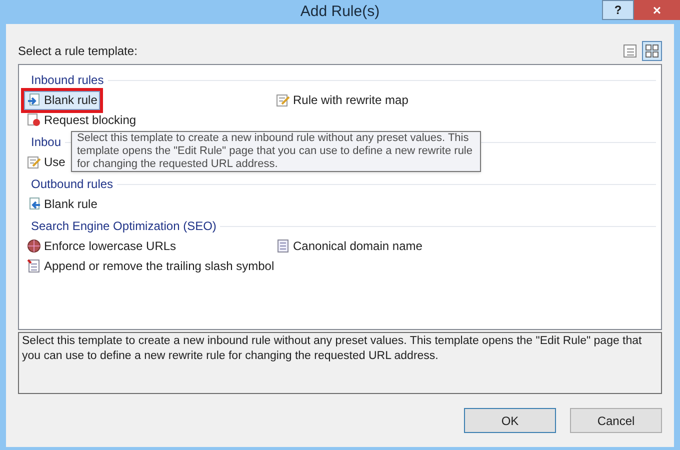  What do you see at coordinates (342, 100) in the screenshot?
I see `template-item: Rule with rewrite map` at bounding box center [342, 100].